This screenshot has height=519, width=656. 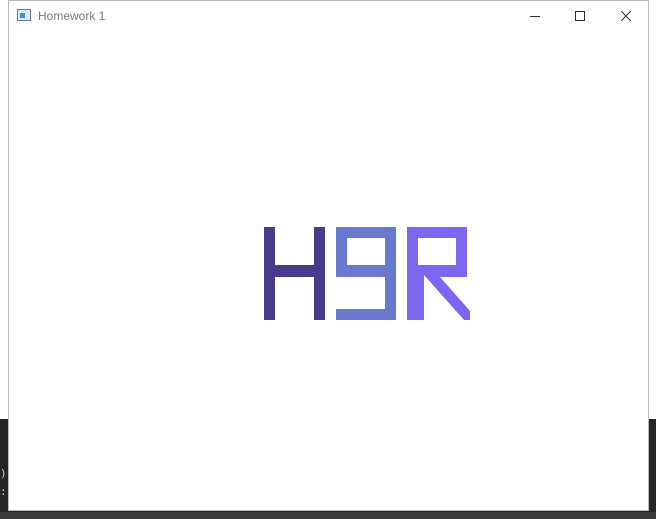 What do you see at coordinates (328, 16) in the screenshot?
I see `title-bar: Homework 1` at bounding box center [328, 16].